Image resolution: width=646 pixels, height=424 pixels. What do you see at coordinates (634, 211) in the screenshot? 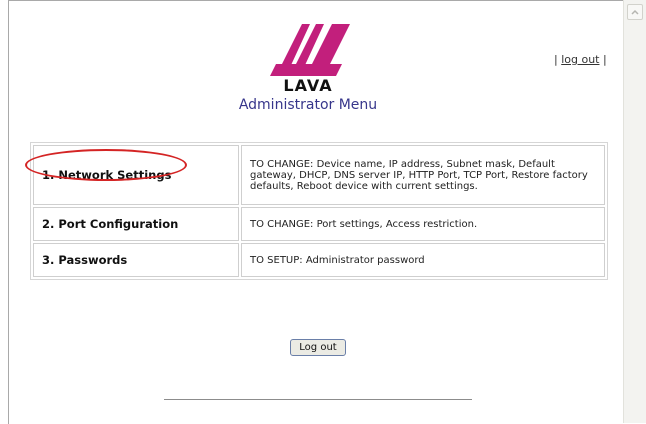
I see `vertical-scrollbar` at bounding box center [634, 211].